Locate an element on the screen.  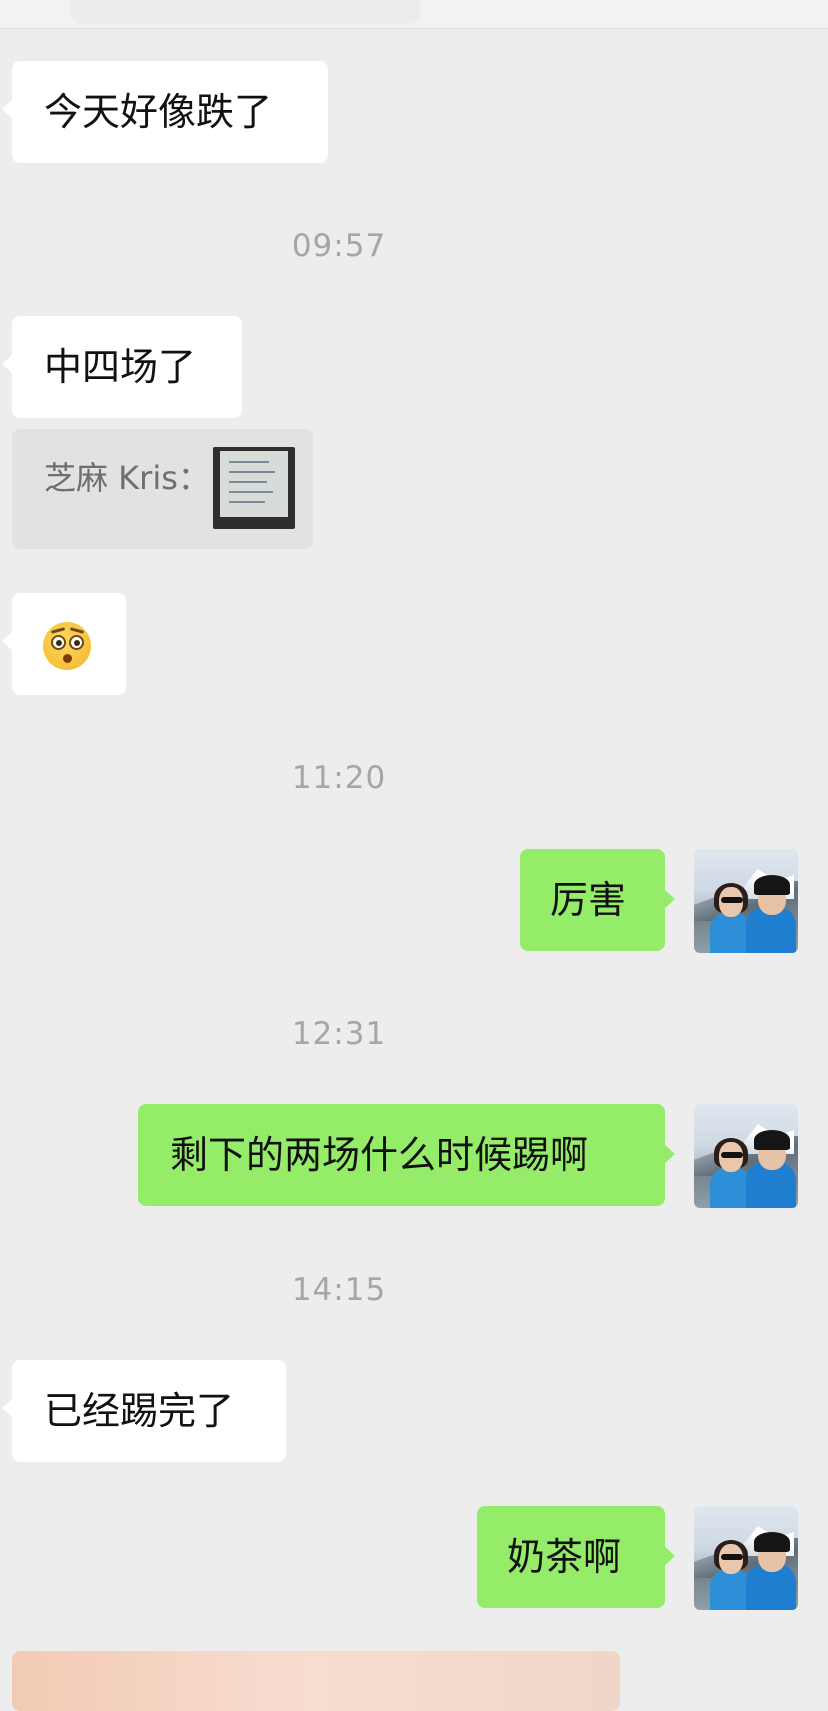
outgoing-message-bubble: 奶茶啊 is located at coordinates (576, 1557).